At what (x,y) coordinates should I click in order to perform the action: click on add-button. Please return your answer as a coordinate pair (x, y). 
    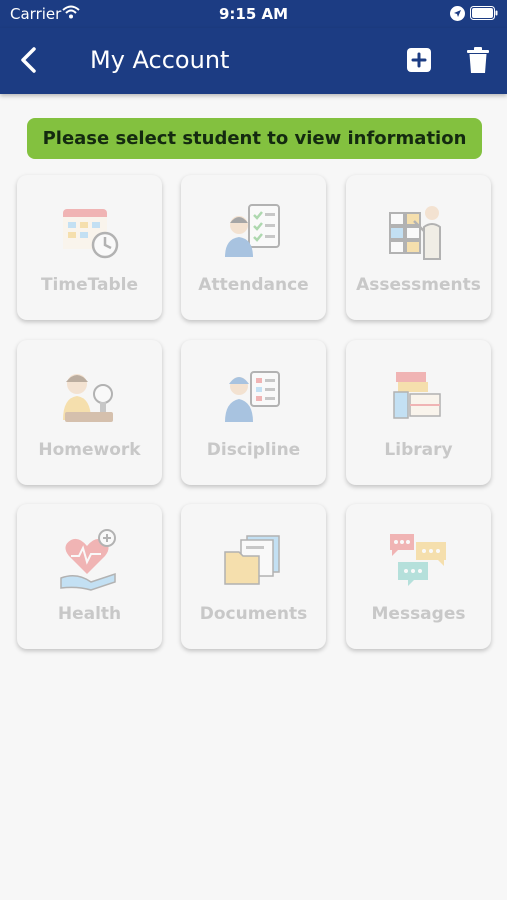
    Looking at the image, I should click on (419, 60).